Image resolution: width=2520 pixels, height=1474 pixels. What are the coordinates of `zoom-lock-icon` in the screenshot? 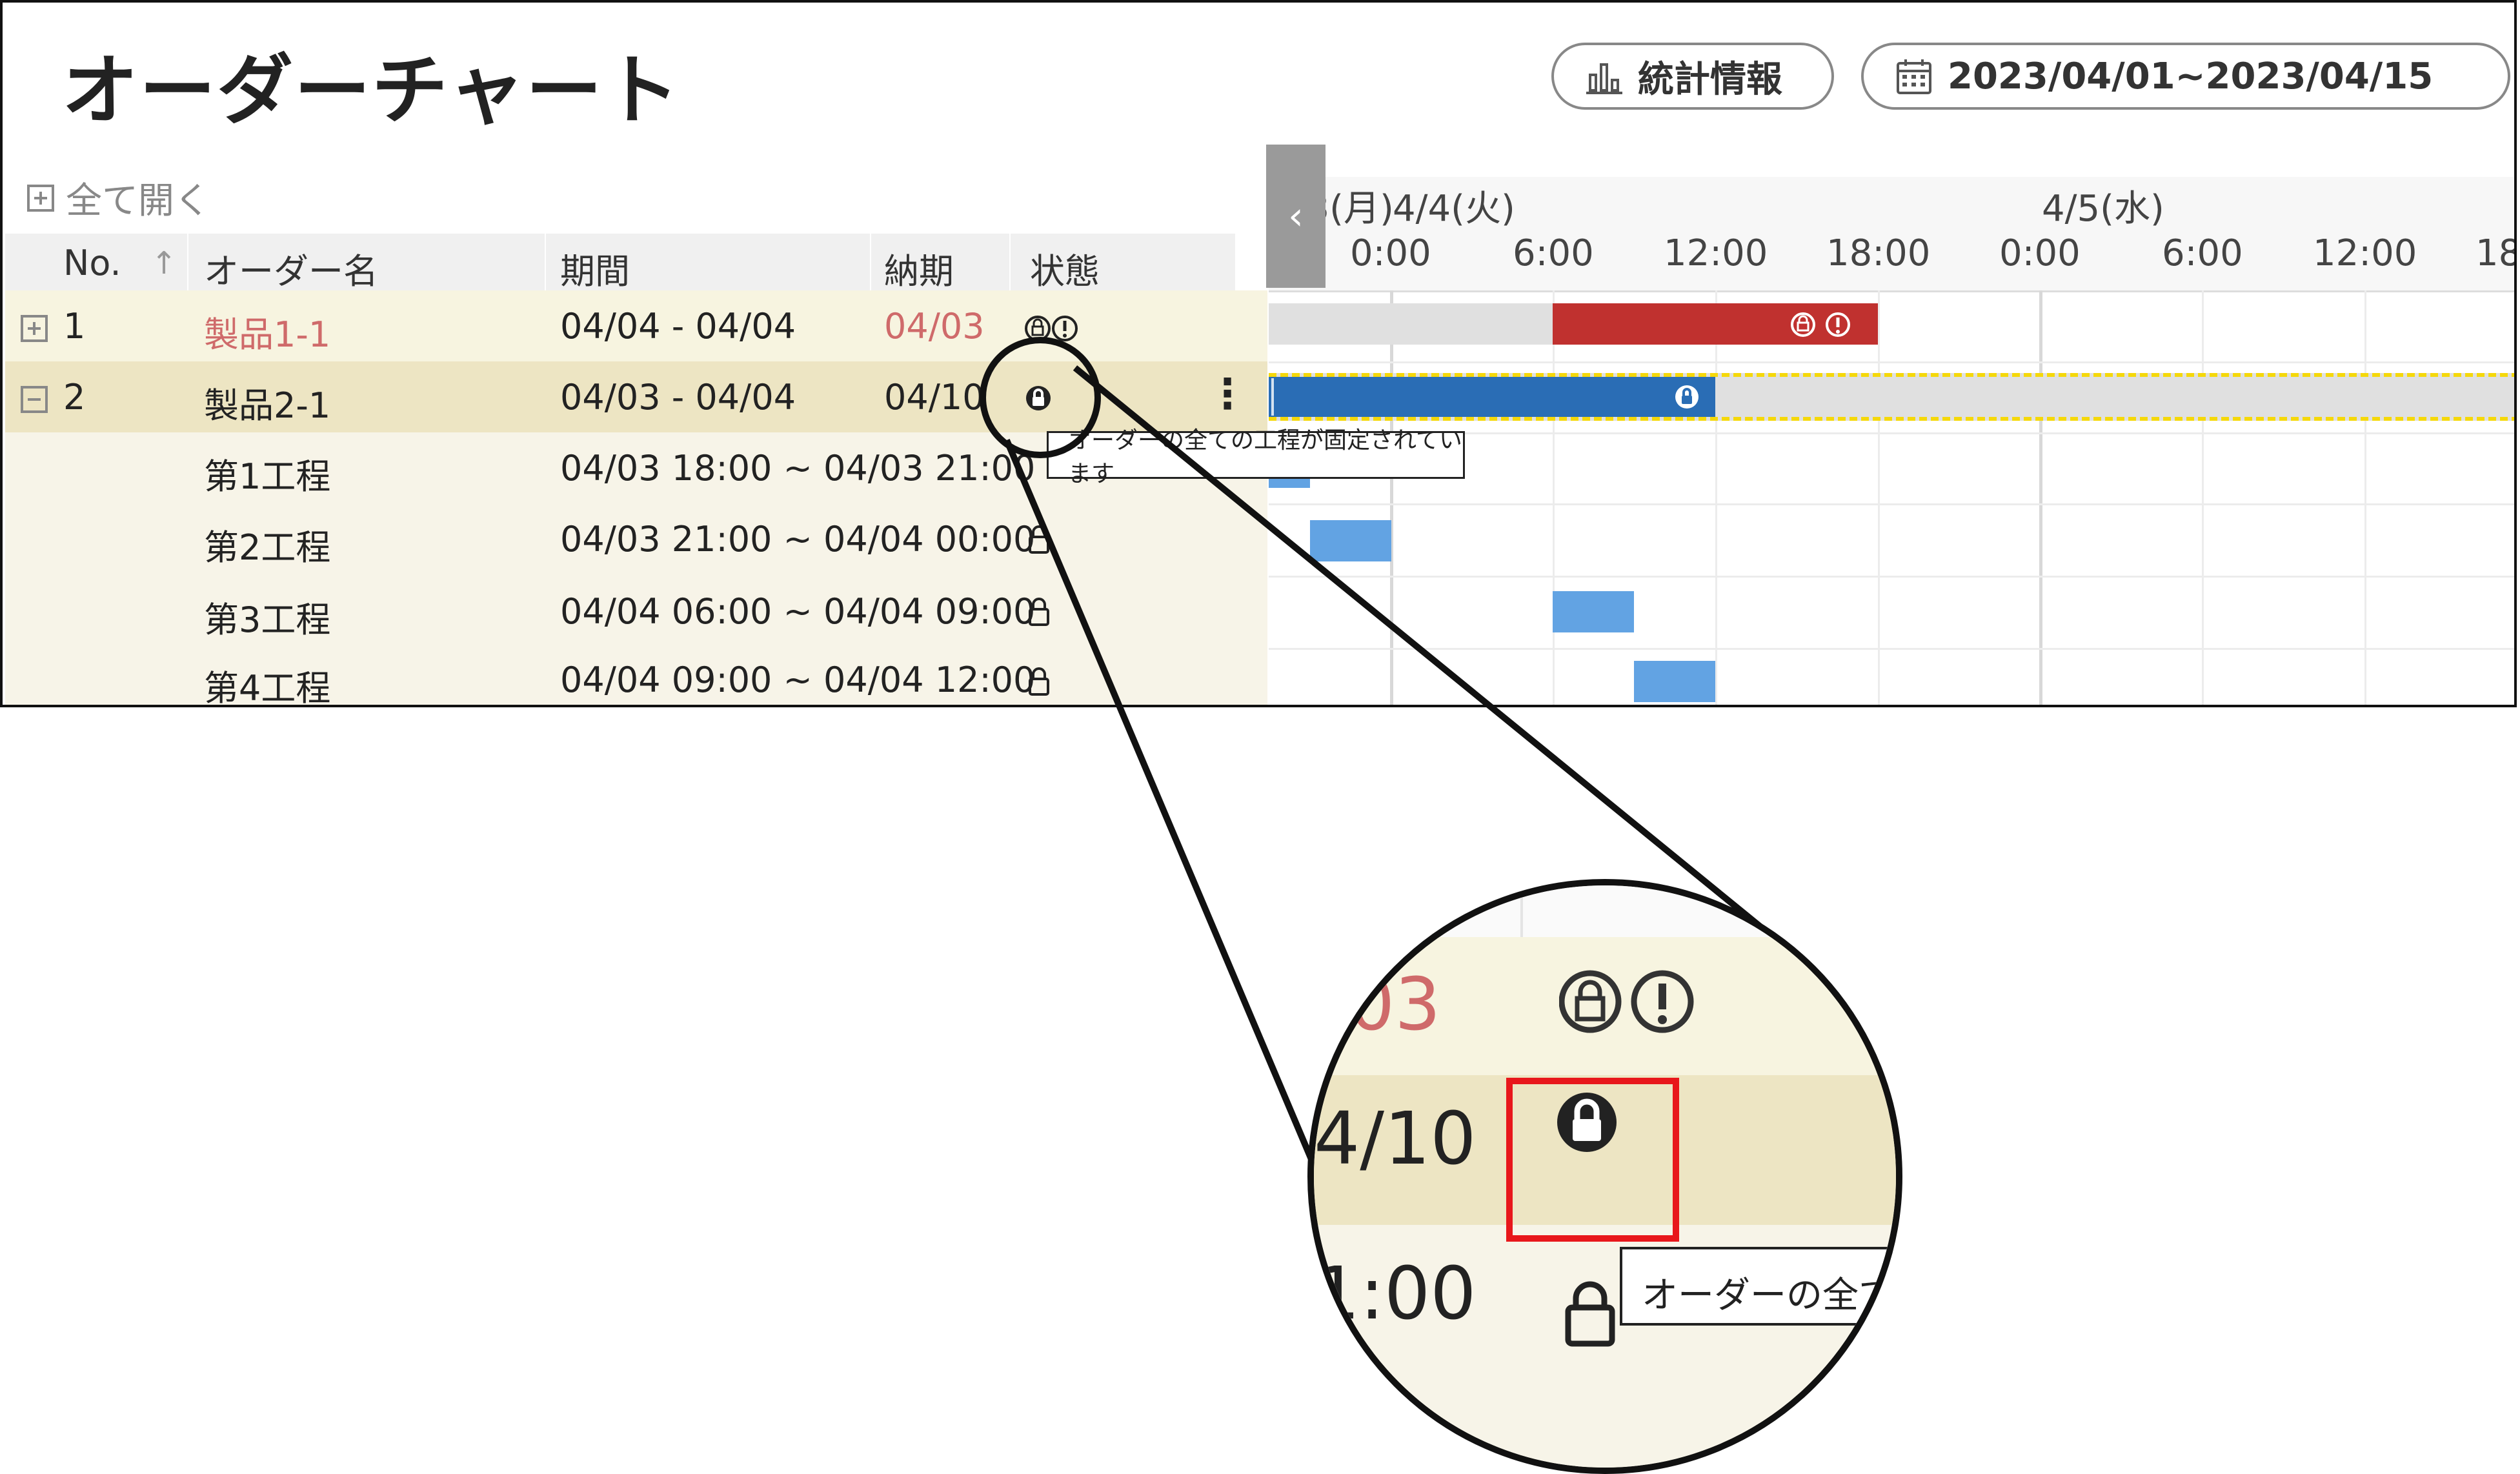 It's located at (1590, 1314).